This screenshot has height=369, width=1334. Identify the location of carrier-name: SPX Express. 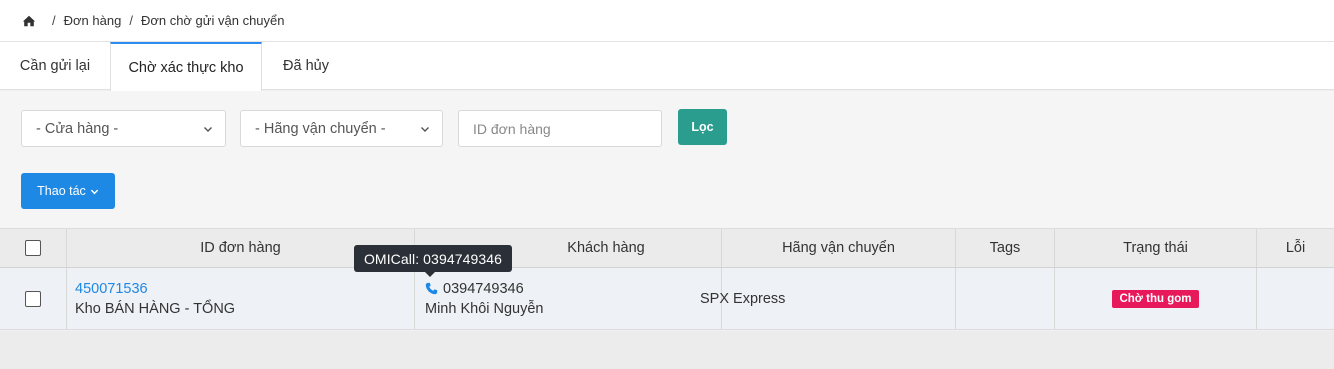
(743, 298).